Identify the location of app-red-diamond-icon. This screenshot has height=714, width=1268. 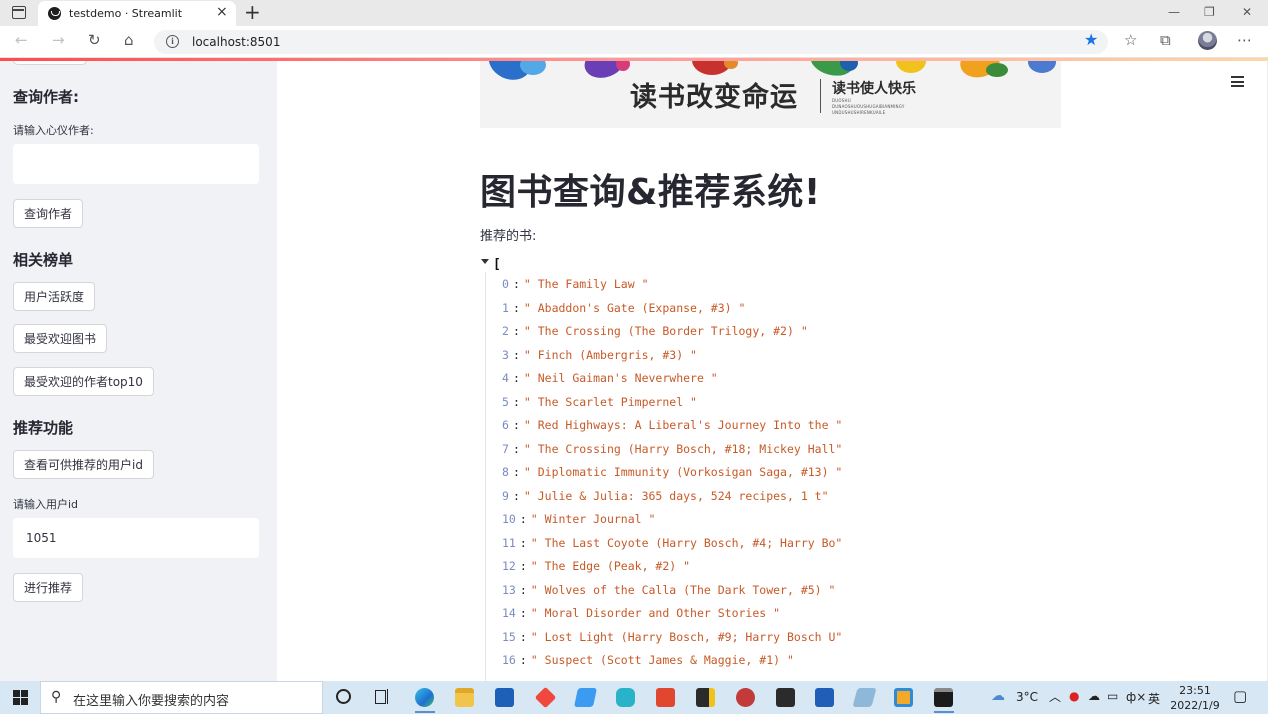
(545, 697).